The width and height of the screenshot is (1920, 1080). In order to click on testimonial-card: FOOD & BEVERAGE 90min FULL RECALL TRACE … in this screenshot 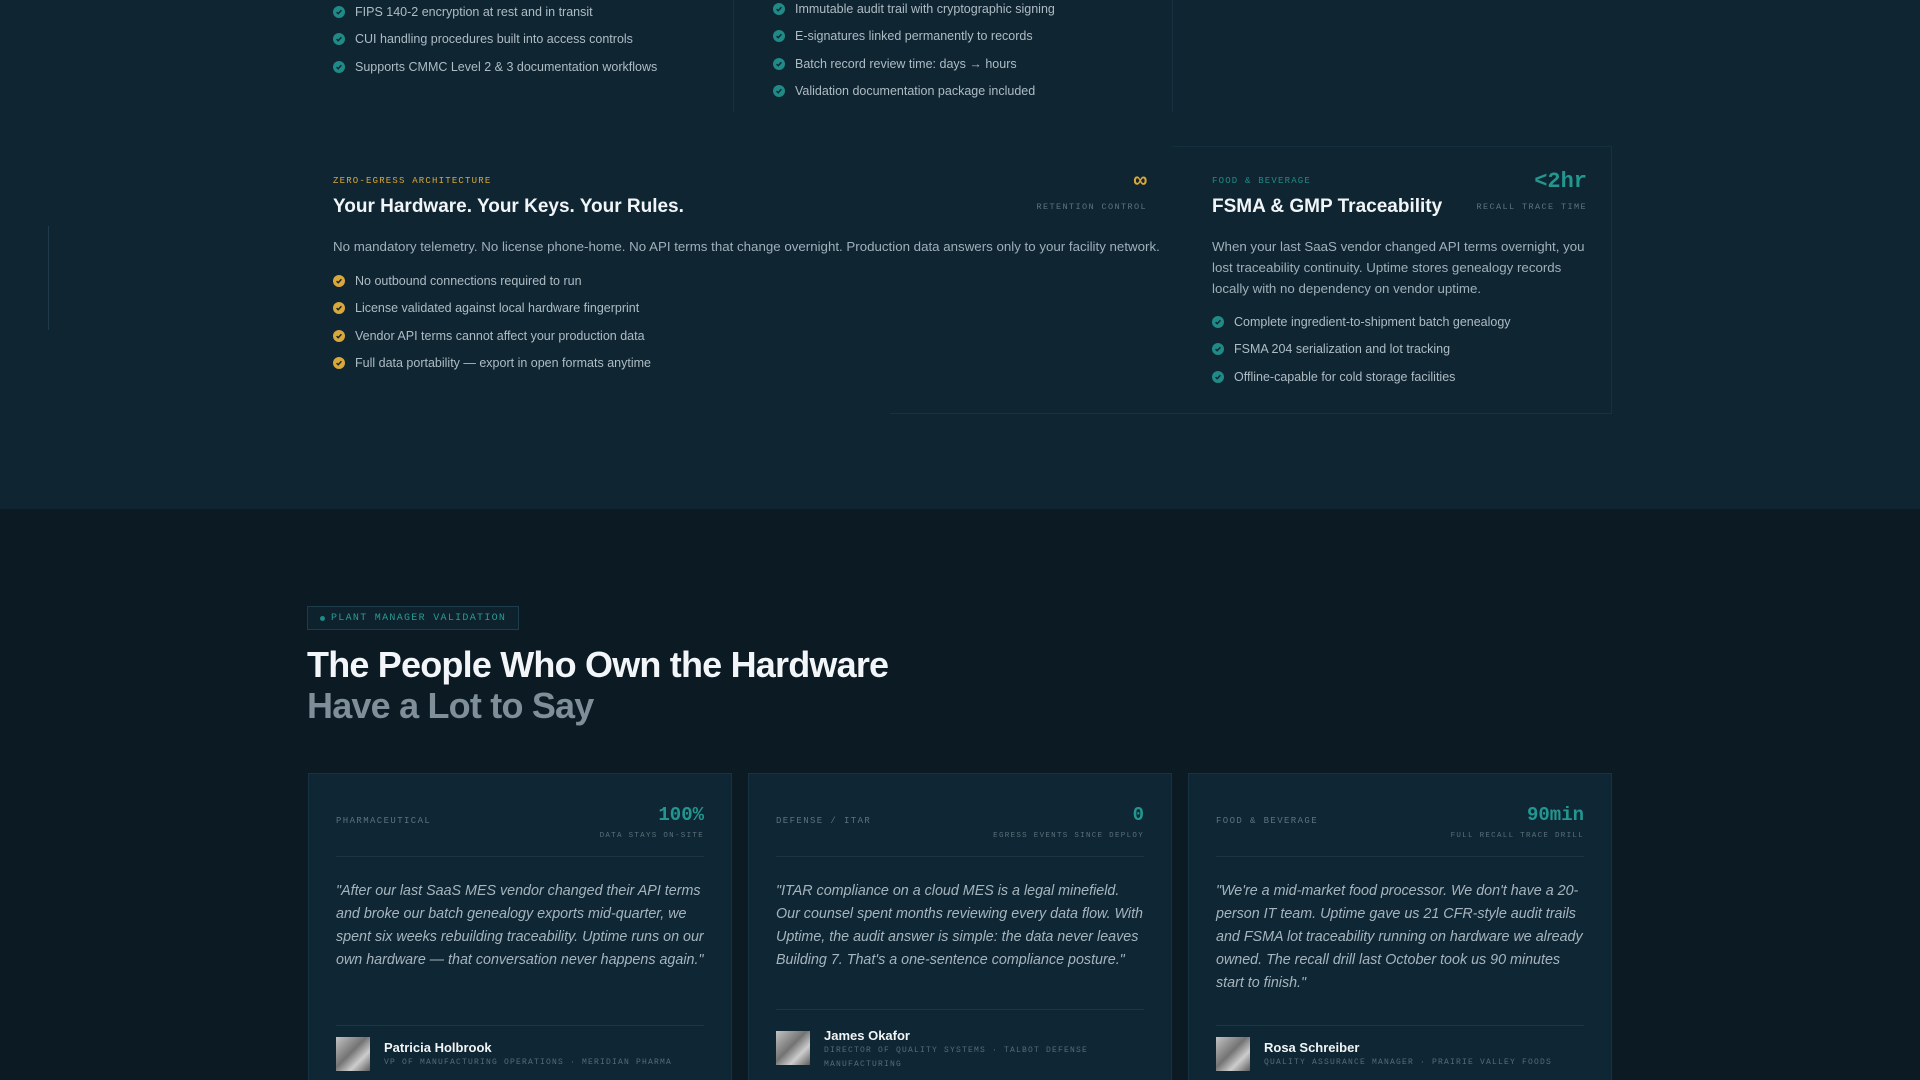, I will do `click(1400, 926)`.